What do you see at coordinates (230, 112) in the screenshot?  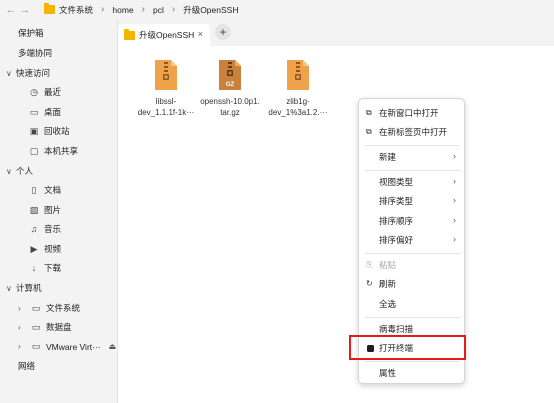 I see `file-name-line: tar.gz` at bounding box center [230, 112].